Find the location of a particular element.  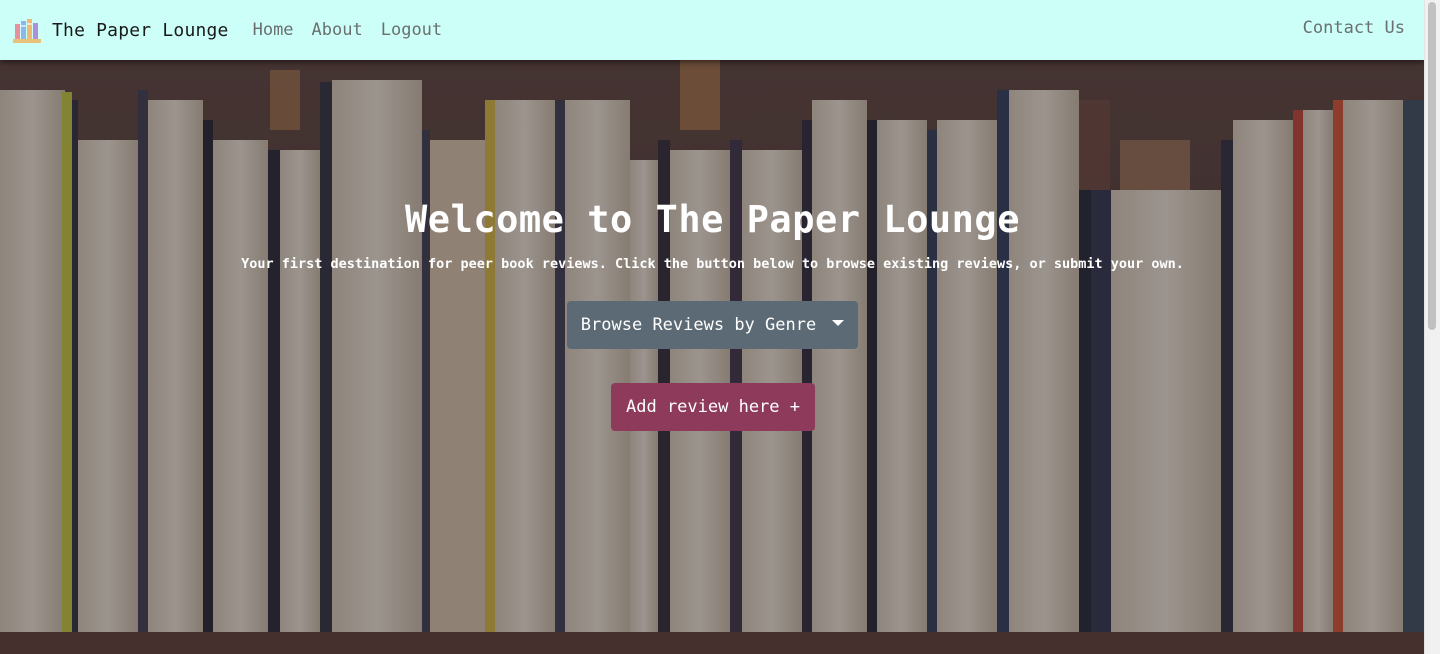

nav-link-contact: Contact Us is located at coordinates (1354, 28).